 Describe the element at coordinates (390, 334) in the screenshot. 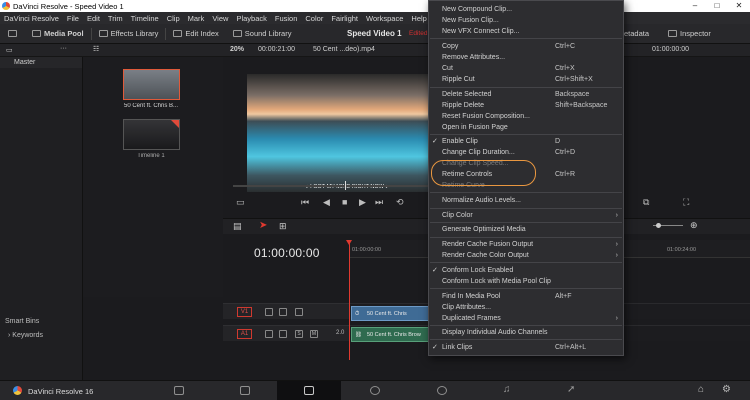

I see `audio-clip: ⛓ 50 Cent ft. Chris Brow` at that location.